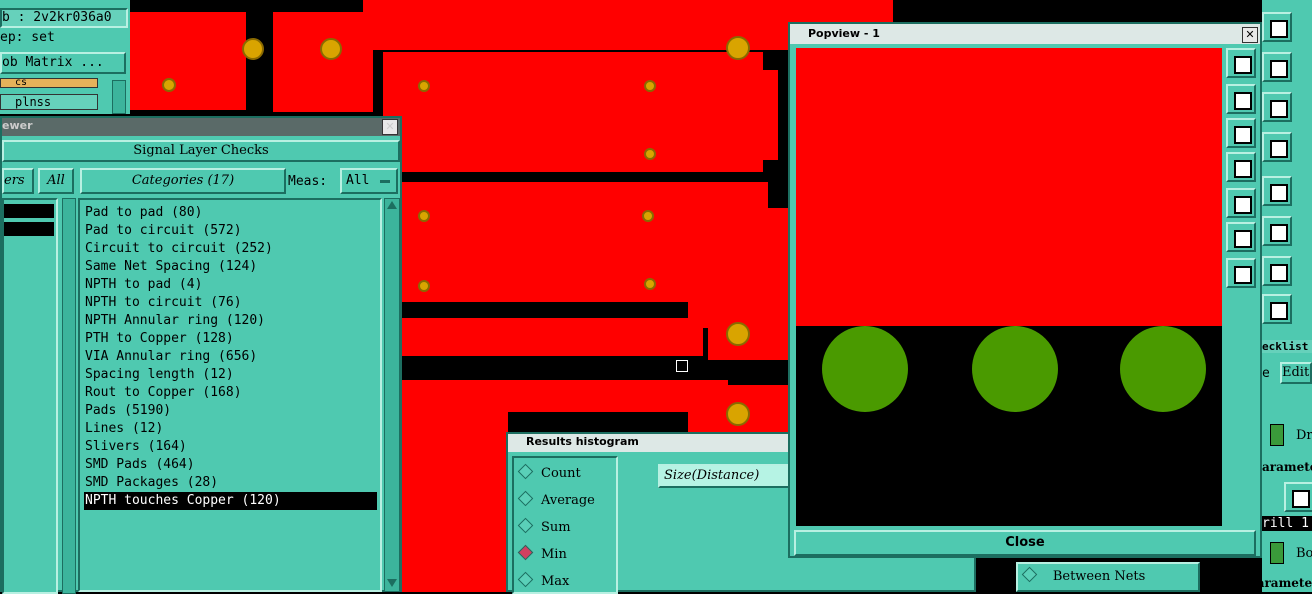 The width and height of the screenshot is (1312, 594). What do you see at coordinates (230, 375) in the screenshot?
I see `category-item: Spacing length (12)` at bounding box center [230, 375].